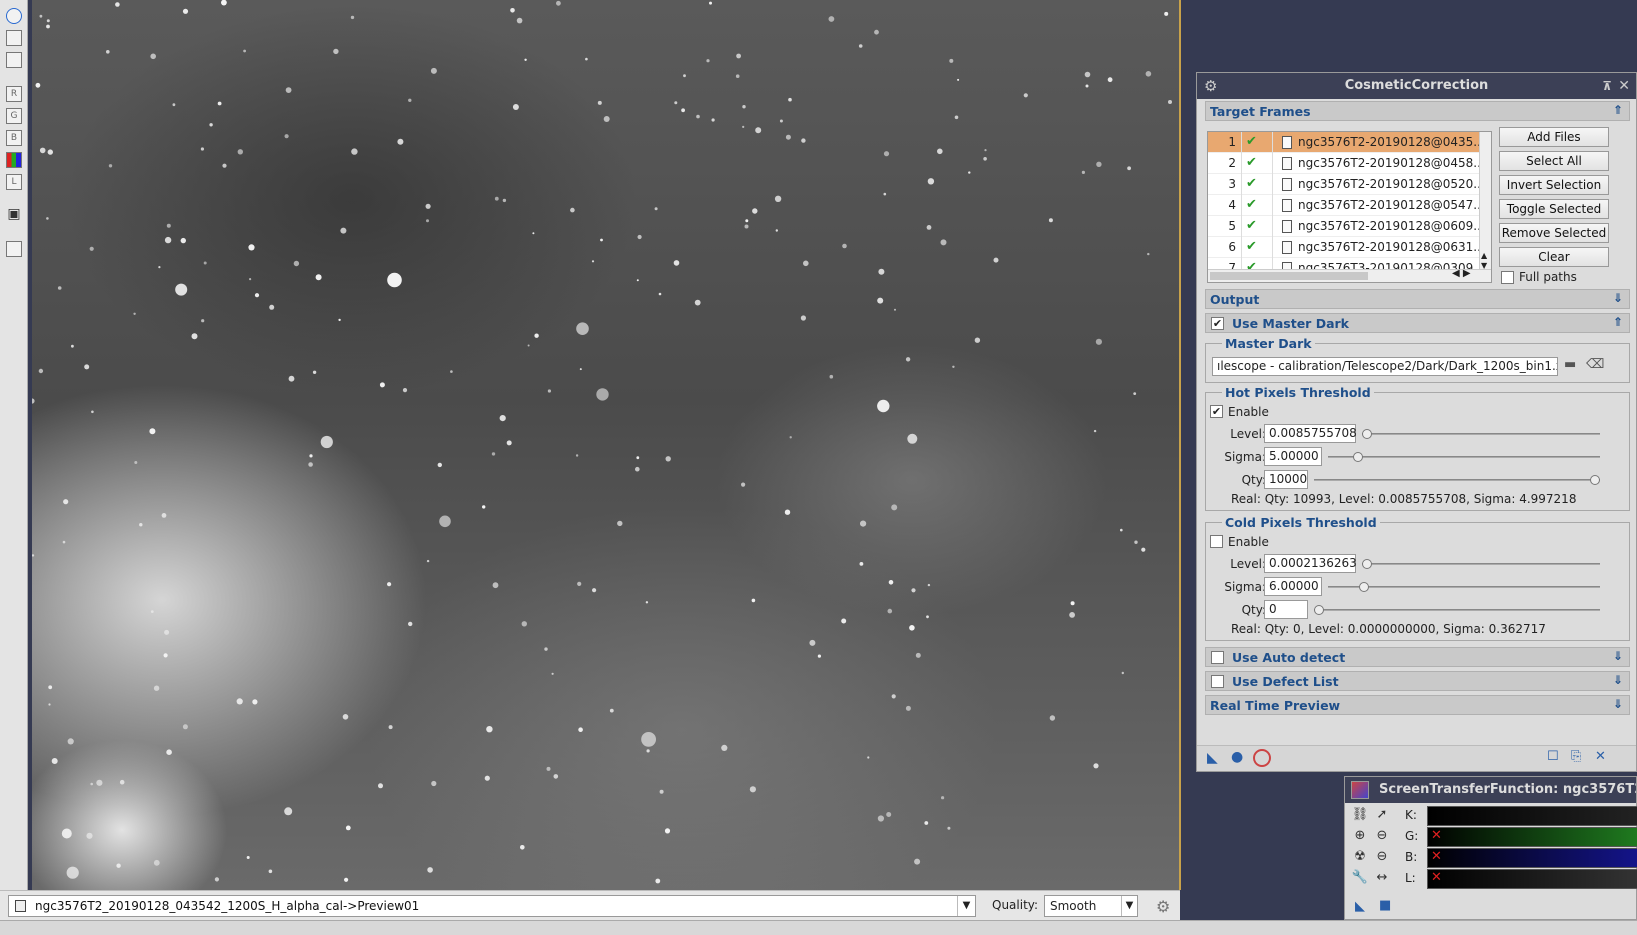 The height and width of the screenshot is (935, 1637). Describe the element at coordinates (1532, 816) in the screenshot. I see `stf-channel-slider` at that location.